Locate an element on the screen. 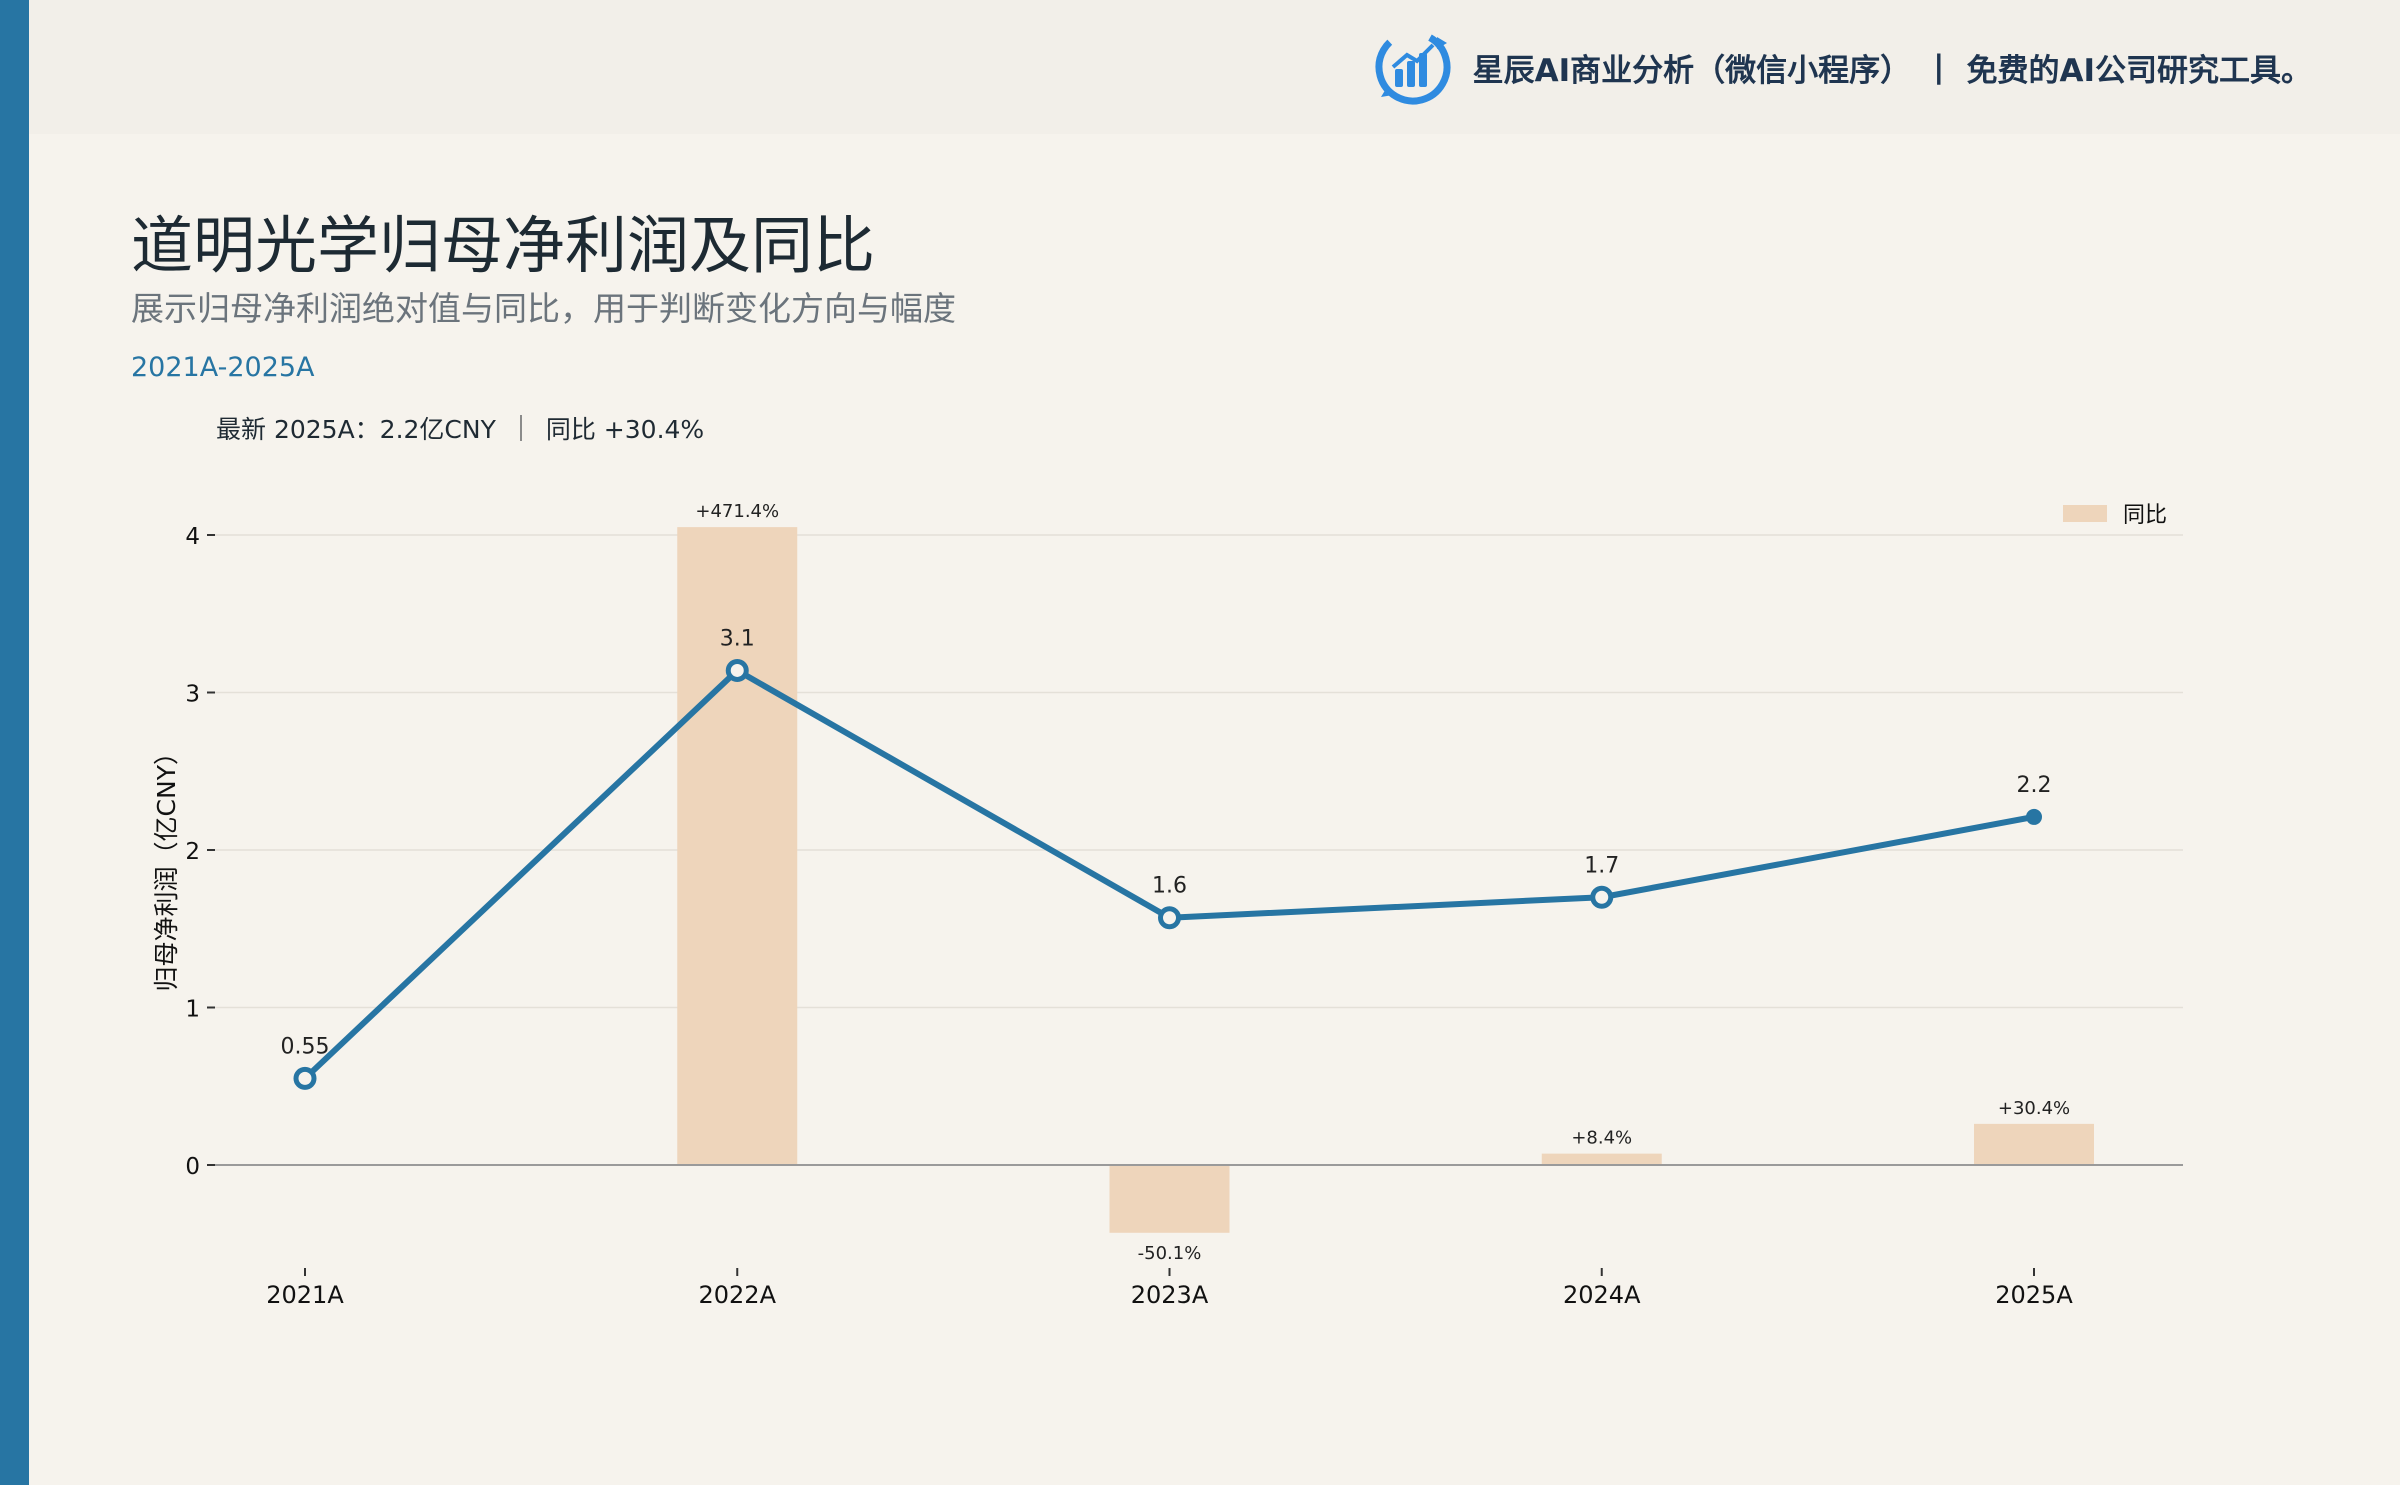  x-tick-label: 2023A is located at coordinates (1170, 1295).